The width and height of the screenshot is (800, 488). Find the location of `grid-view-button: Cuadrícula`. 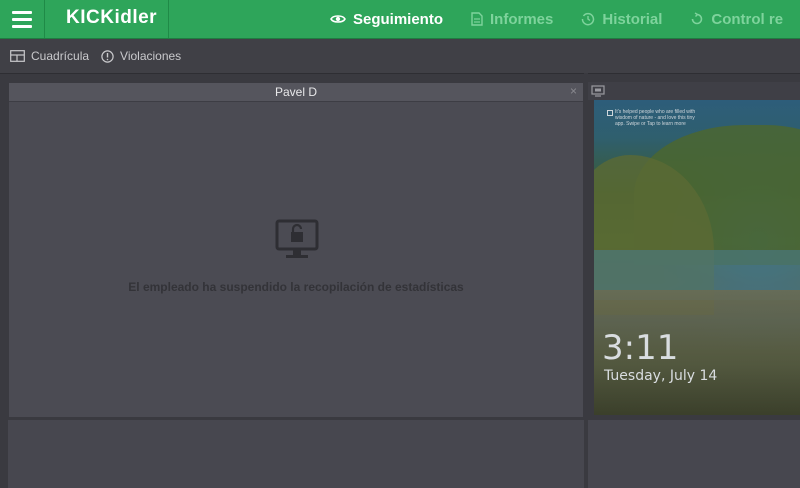

grid-view-button: Cuadrícula is located at coordinates (49, 56).